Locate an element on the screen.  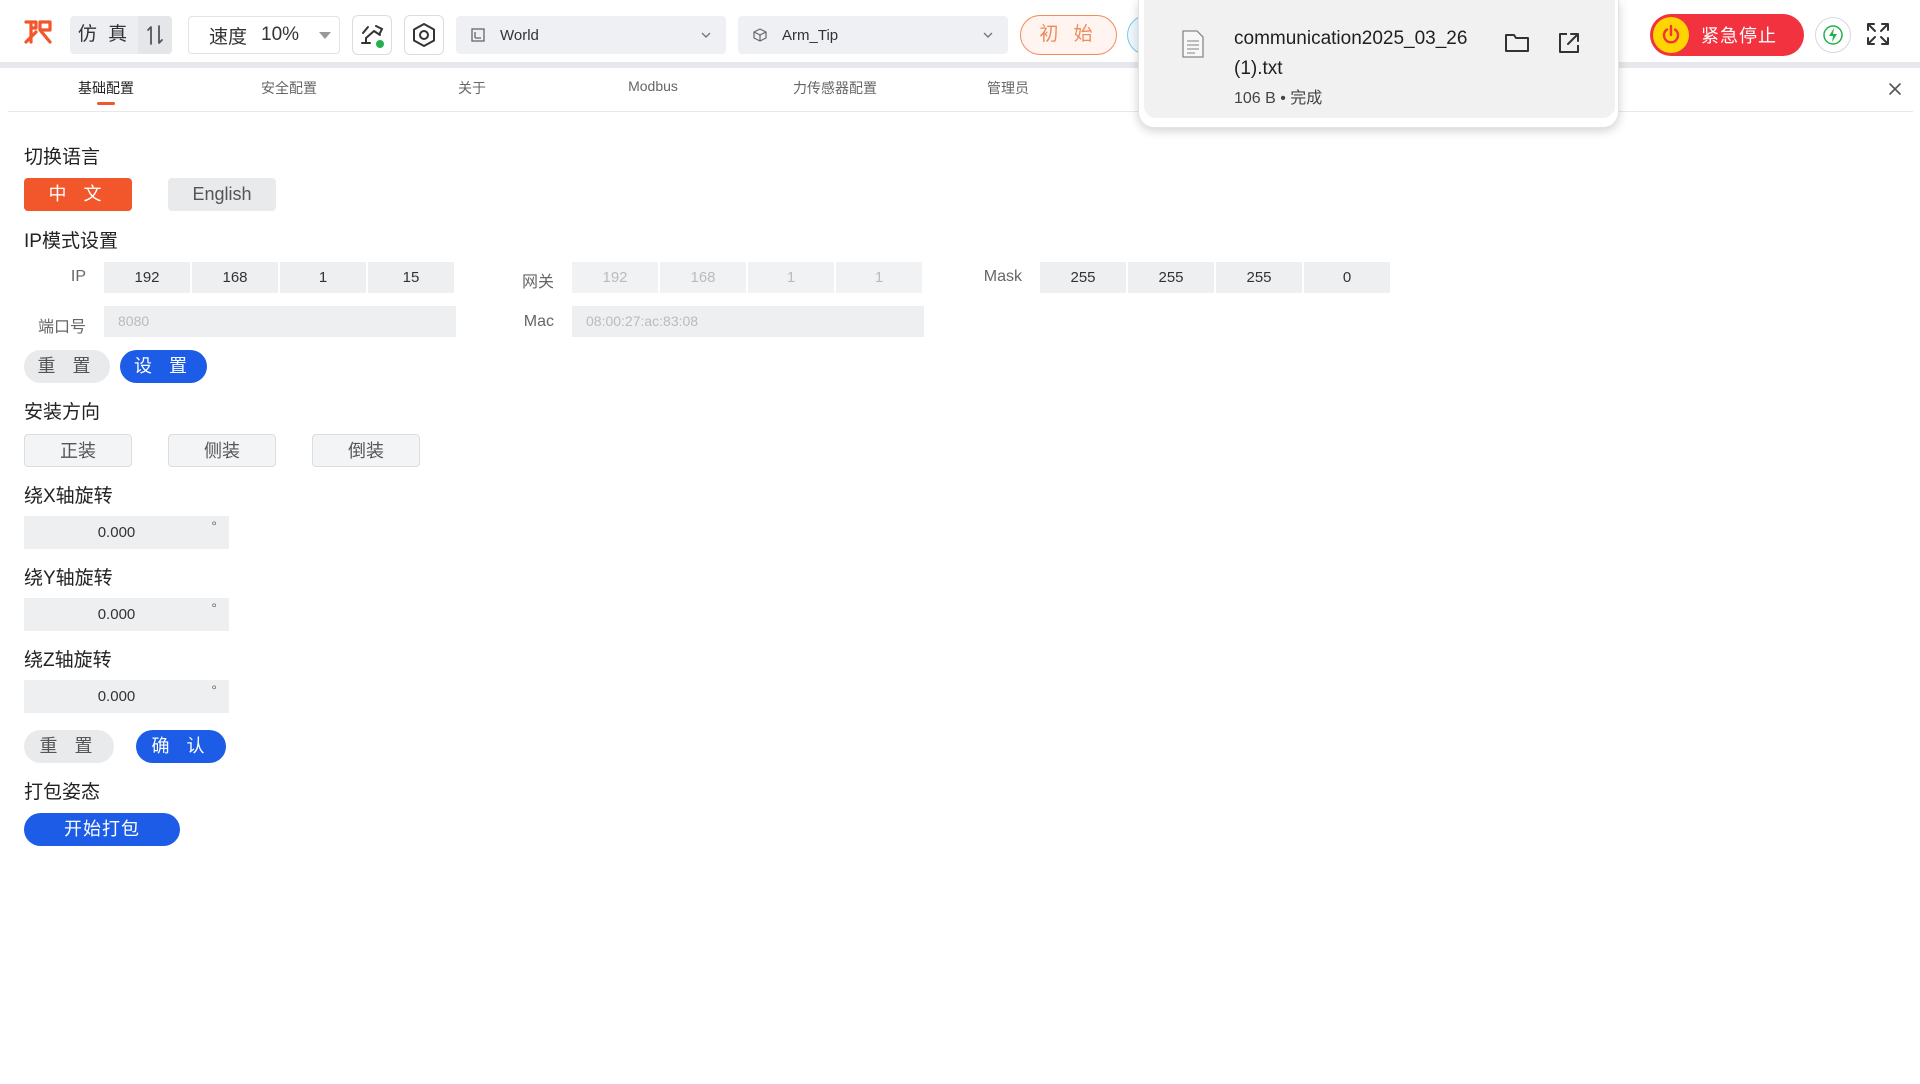
speed-select: 速度 10% is located at coordinates (264, 35).